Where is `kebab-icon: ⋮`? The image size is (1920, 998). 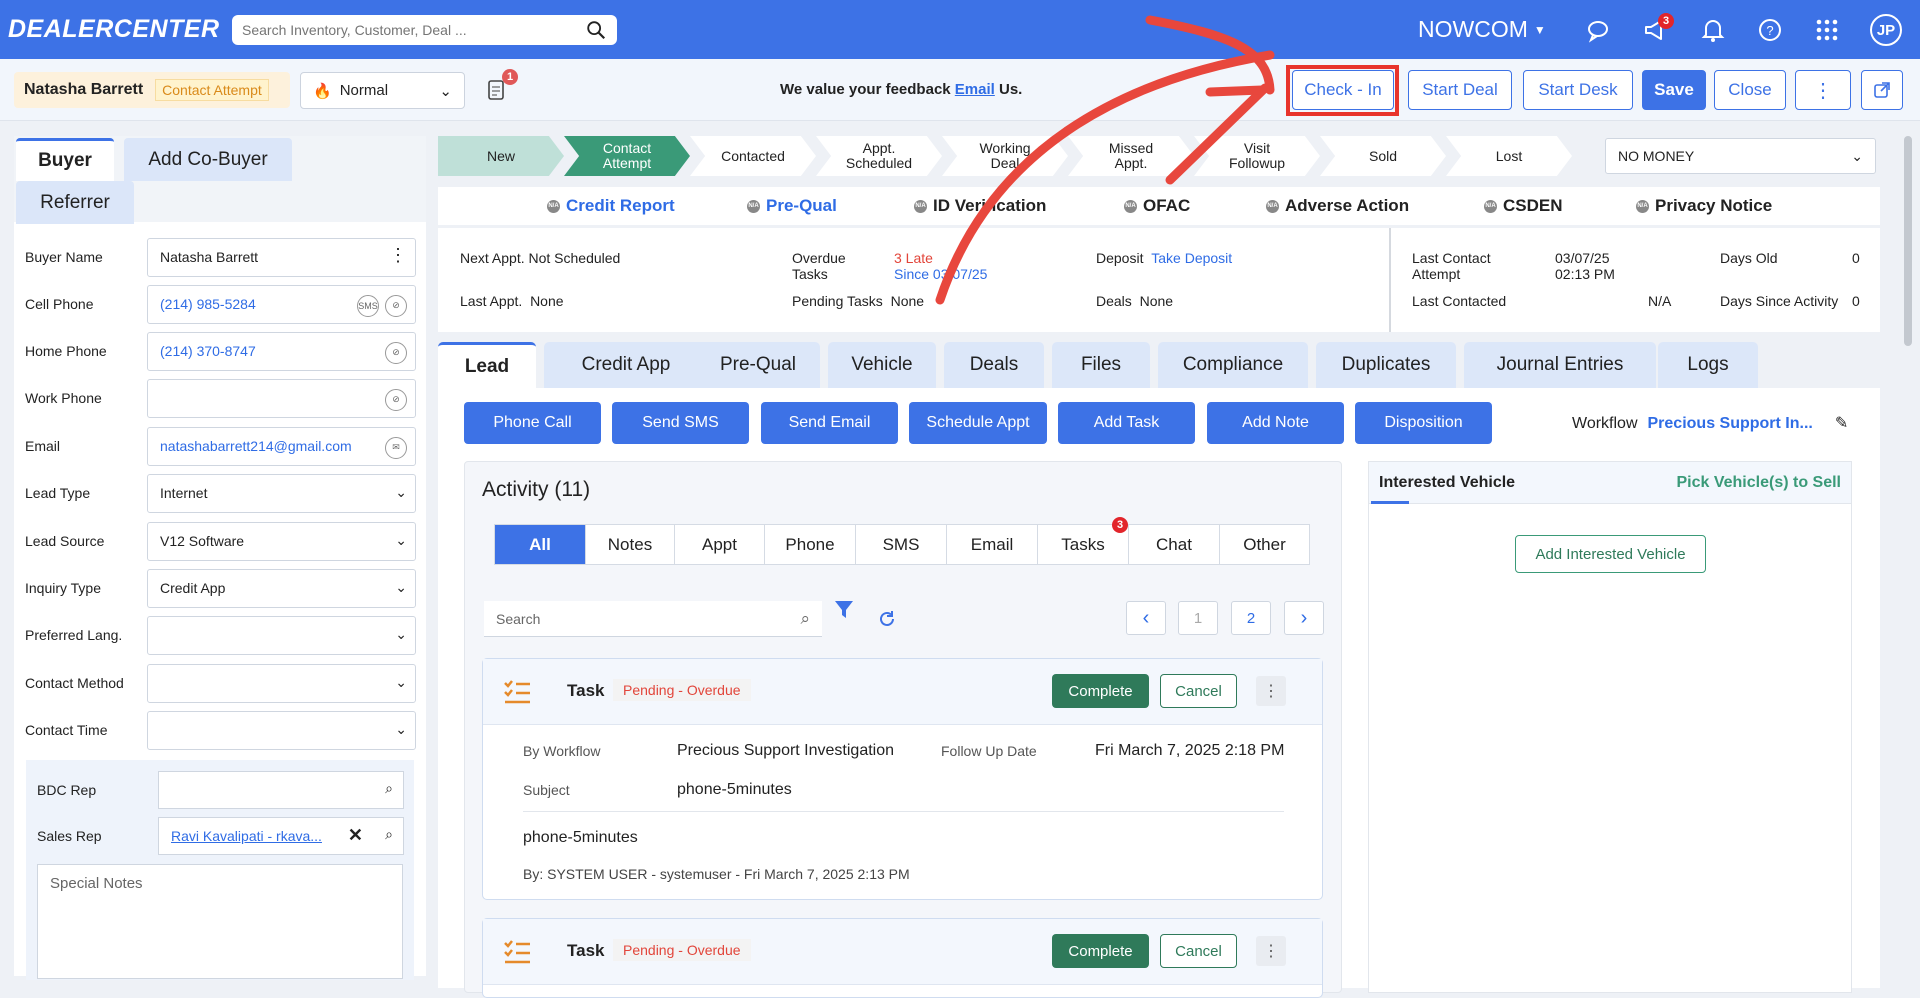
kebab-icon: ⋮ is located at coordinates (398, 255).